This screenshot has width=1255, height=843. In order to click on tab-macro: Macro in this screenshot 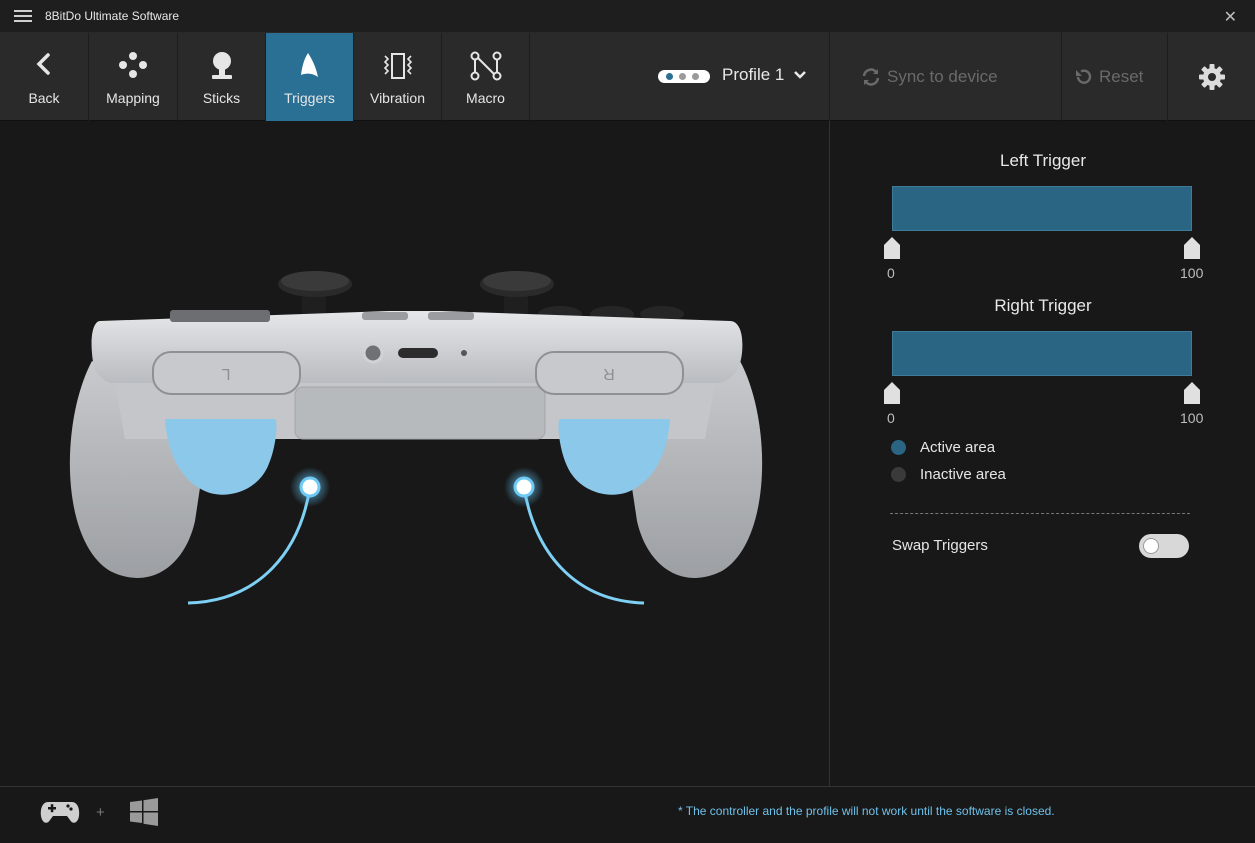, I will do `click(486, 77)`.